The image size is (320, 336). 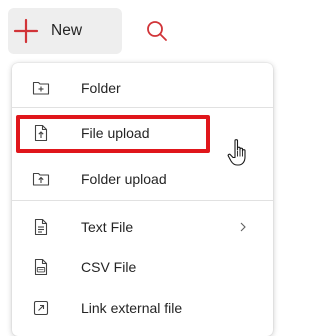 What do you see at coordinates (243, 227) in the screenshot?
I see `chevron-right-icon` at bounding box center [243, 227].